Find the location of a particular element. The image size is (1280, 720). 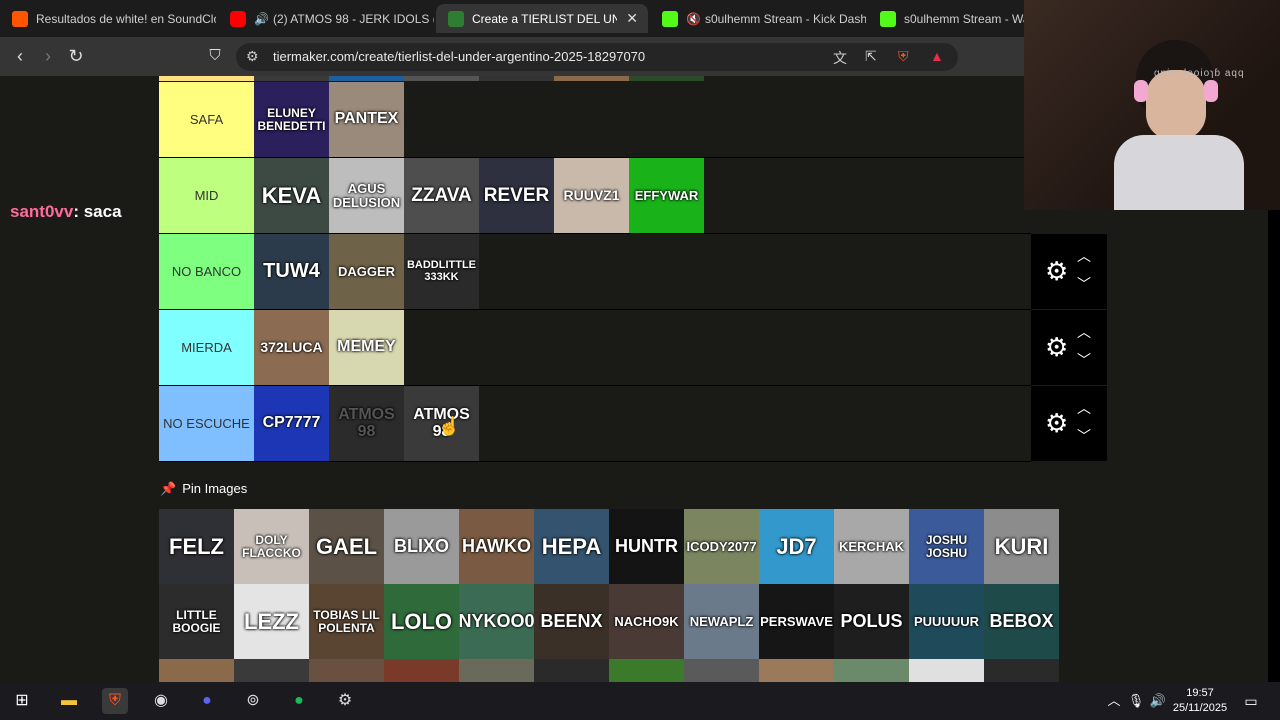

pool-item: ICODY2077 is located at coordinates (721, 546).